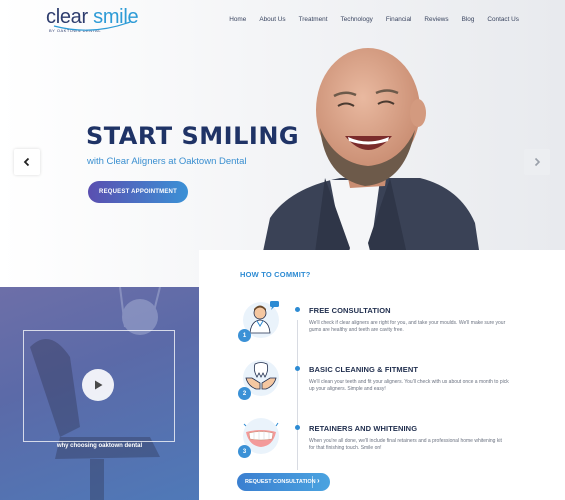 The height and width of the screenshot is (500, 565). I want to click on step-1-dot, so click(297, 309).